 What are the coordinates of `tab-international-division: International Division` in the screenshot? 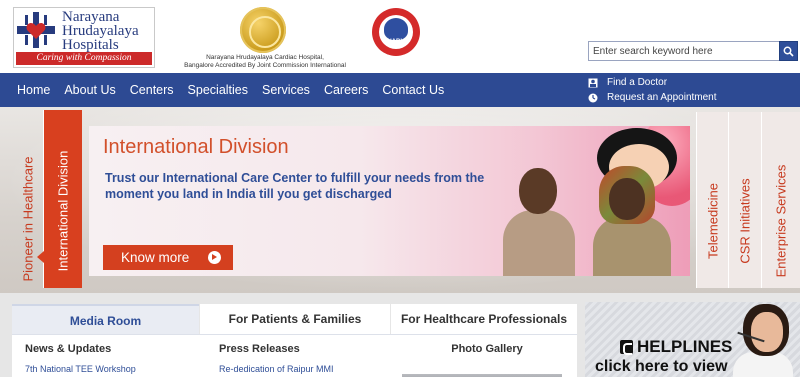 It's located at (59, 199).